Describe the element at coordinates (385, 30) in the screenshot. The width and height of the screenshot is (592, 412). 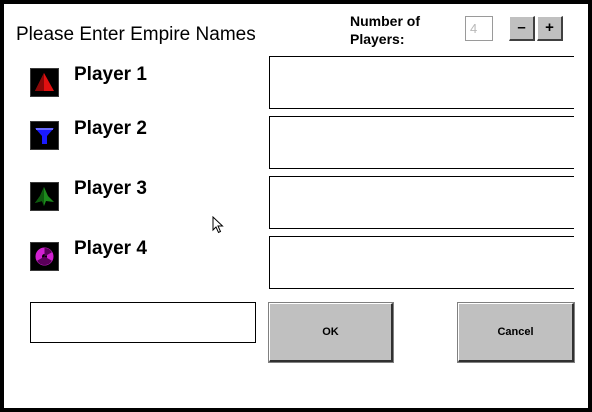
I see `number-of-players-label: Number of Players:` at that location.